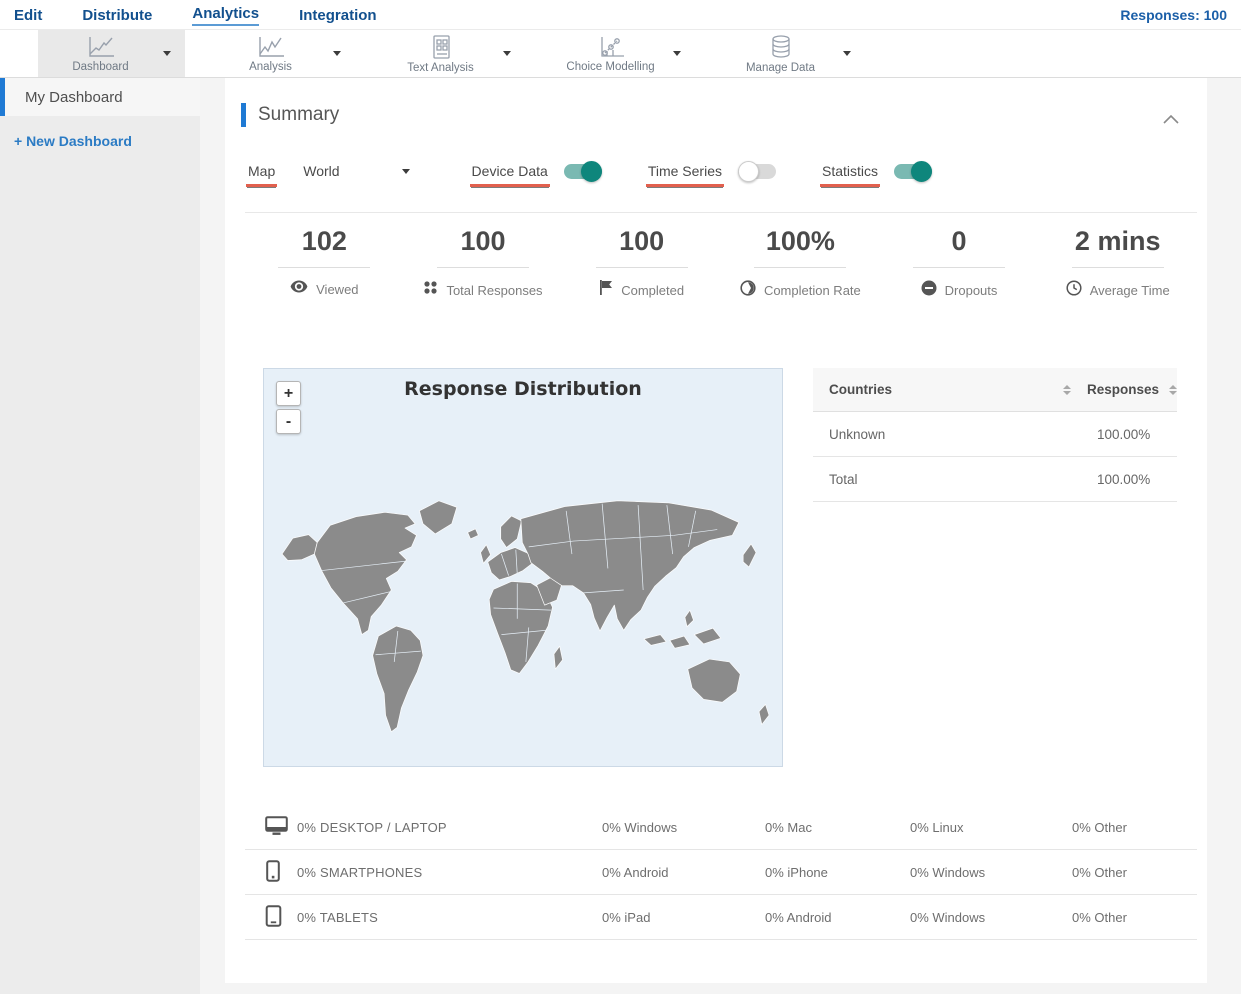  Describe the element at coordinates (756, 171) in the screenshot. I see `time-series-toggle` at that location.